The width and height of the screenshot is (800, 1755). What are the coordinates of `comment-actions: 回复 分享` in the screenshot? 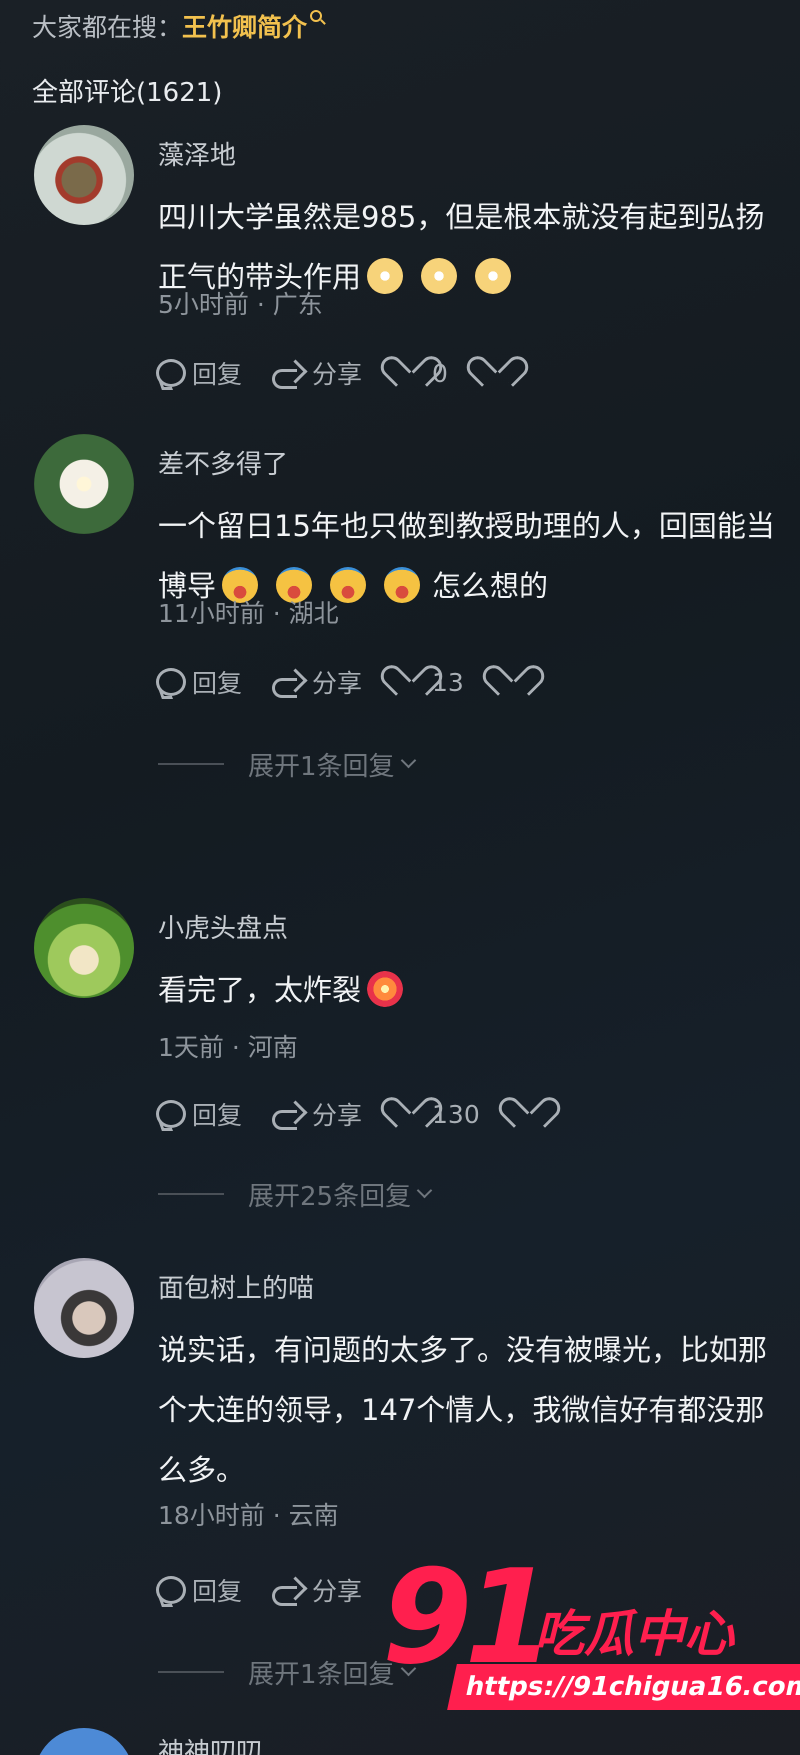 It's located at (274, 1590).